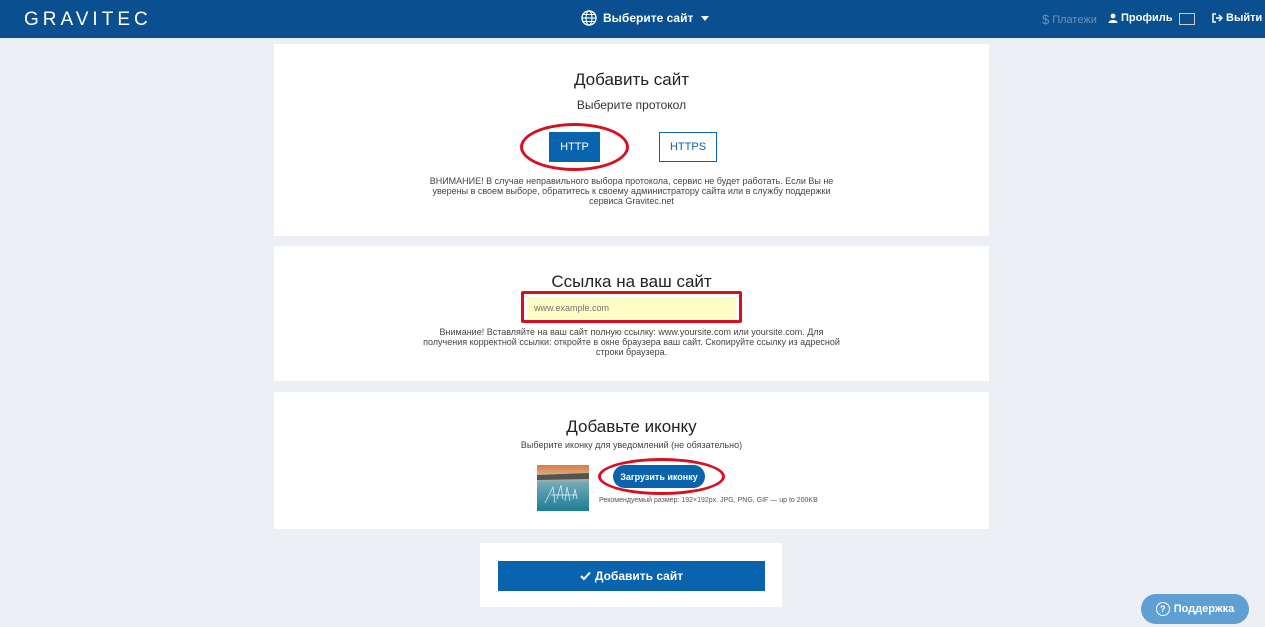 The width and height of the screenshot is (1265, 627). I want to click on icon-section-title: Добавьте иконку, so click(631, 426).